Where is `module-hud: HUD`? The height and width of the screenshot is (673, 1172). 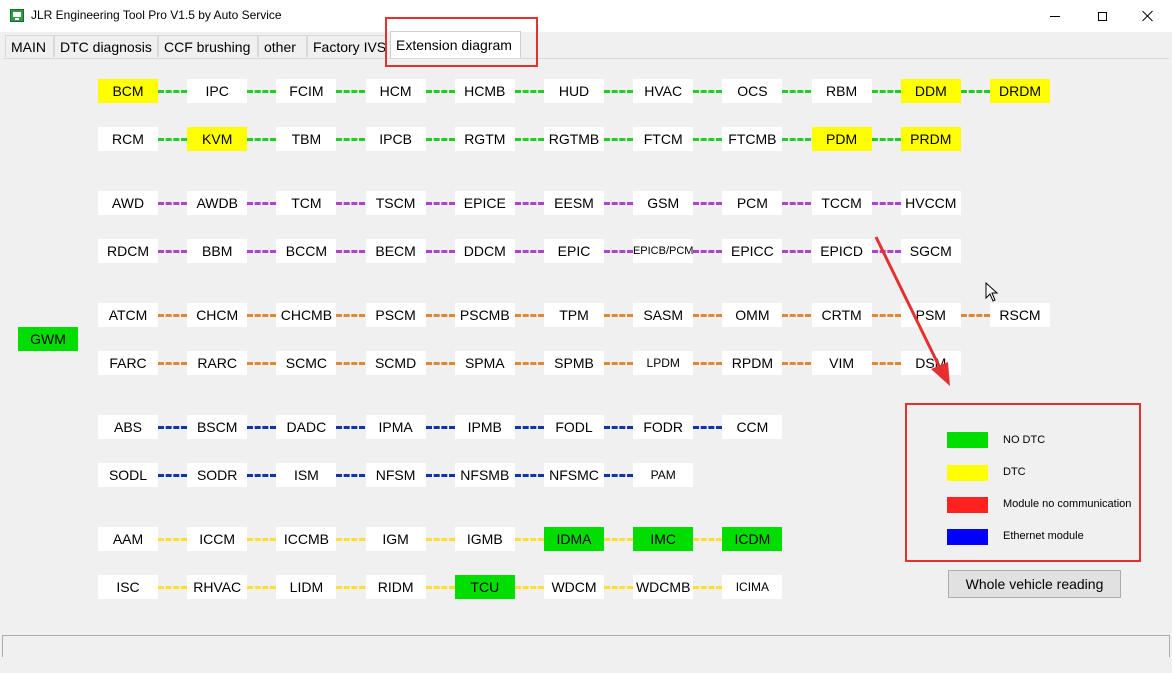
module-hud: HUD is located at coordinates (574, 91).